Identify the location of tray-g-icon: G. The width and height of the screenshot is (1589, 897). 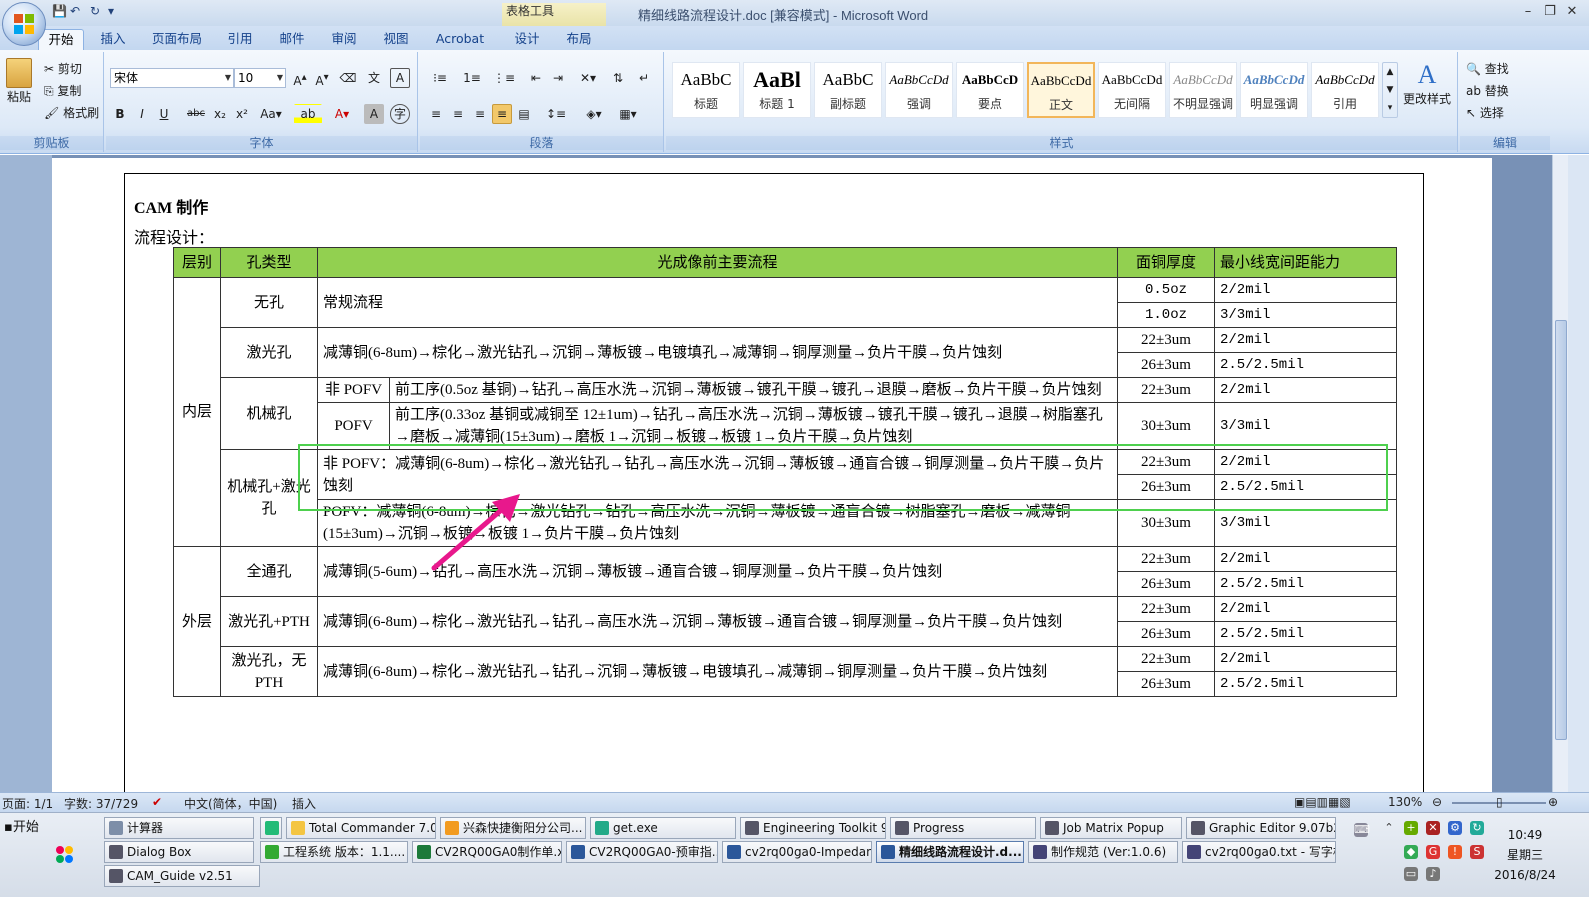
(1433, 852).